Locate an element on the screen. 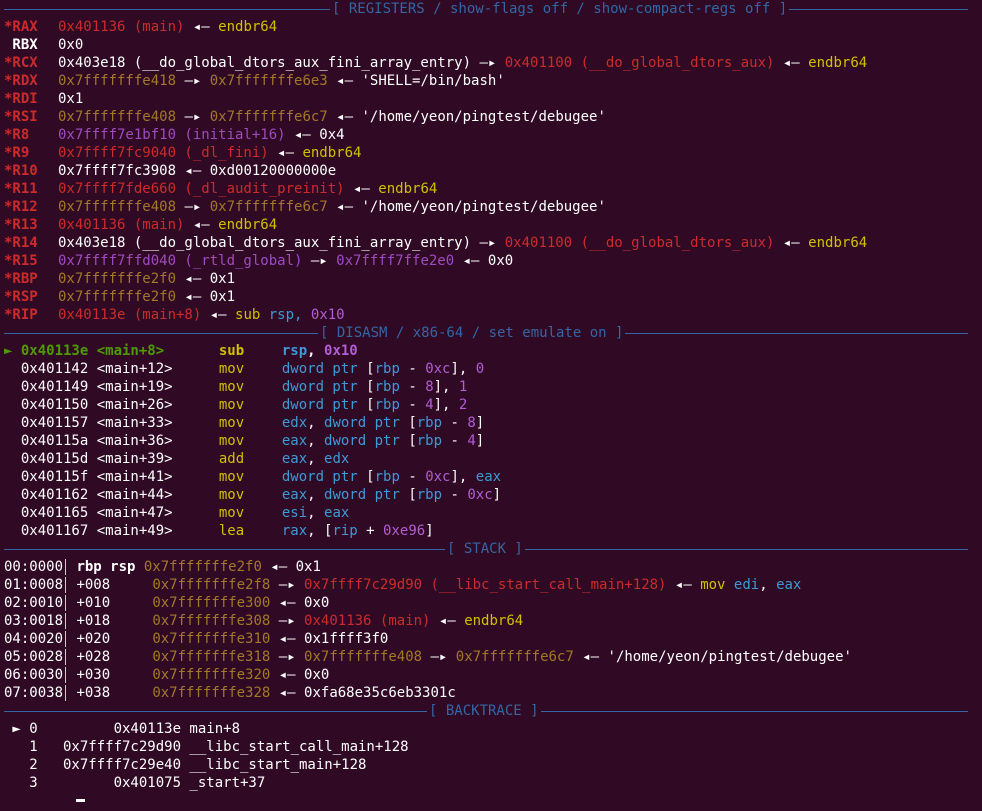 The width and height of the screenshot is (982, 811). stack-value: endbr64 is located at coordinates (494, 621).